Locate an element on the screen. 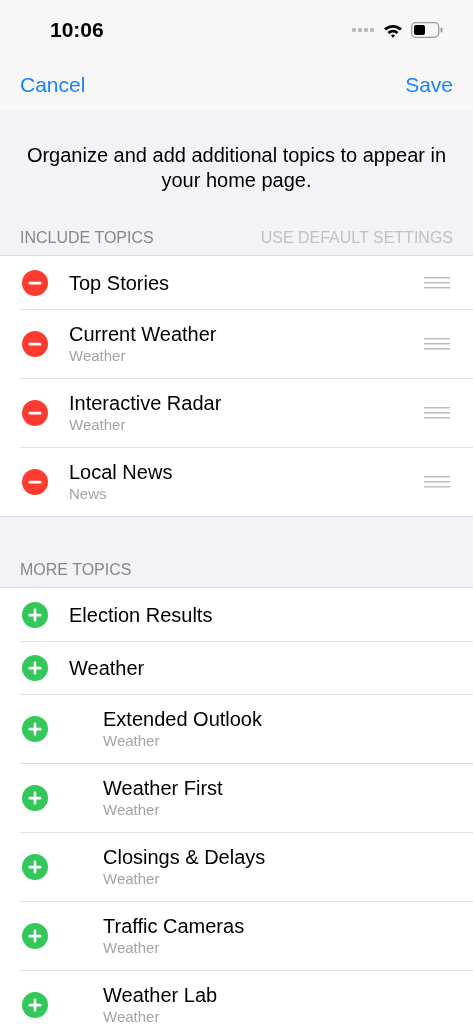 This screenshot has height=1024, width=473. topic-title: Extended Outlook is located at coordinates (183, 718).